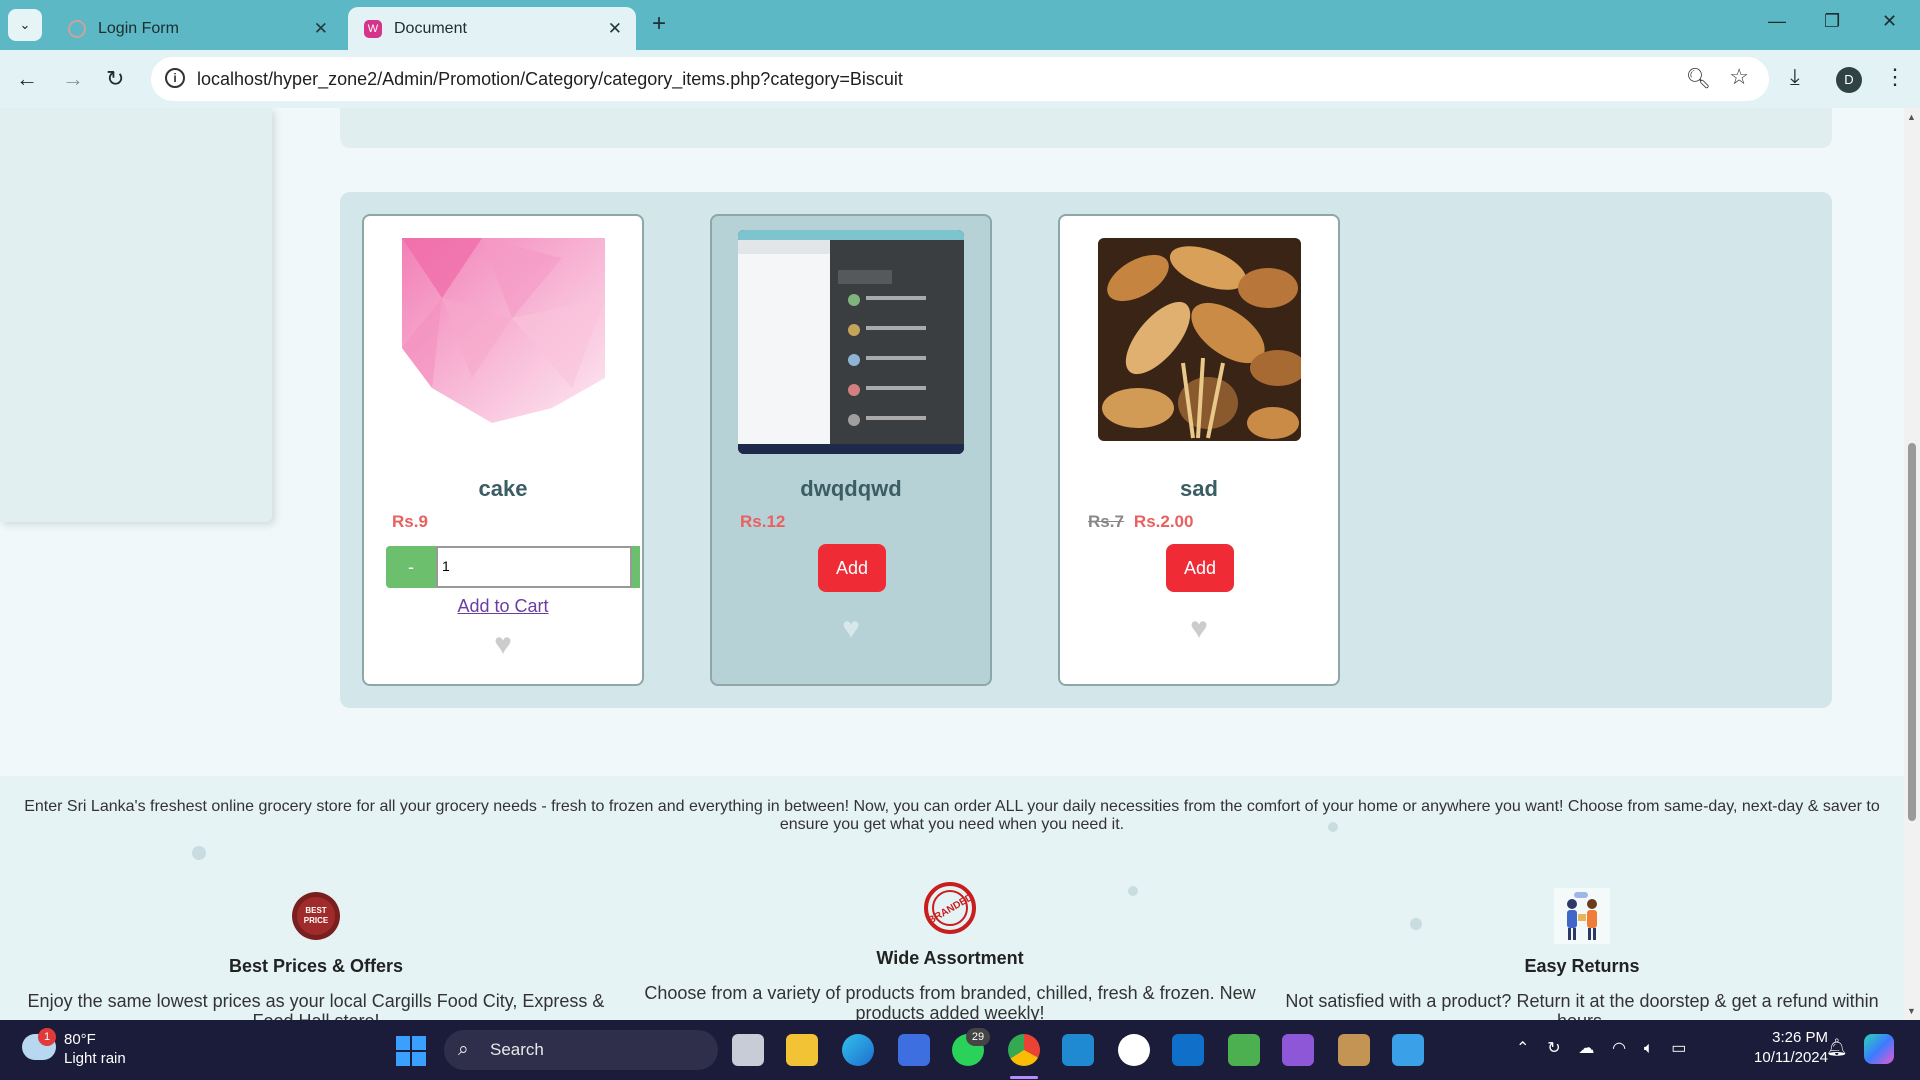 This screenshot has height=1080, width=1920. What do you see at coordinates (960, 25) in the screenshot?
I see `browser-title-bar: ⌄ Login Form ✕ W Document ✕ + — ❐ ✕` at bounding box center [960, 25].